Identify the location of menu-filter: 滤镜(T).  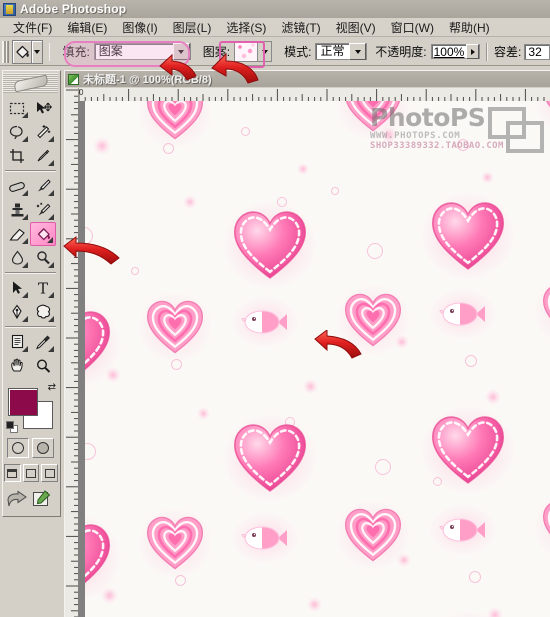
(300, 27).